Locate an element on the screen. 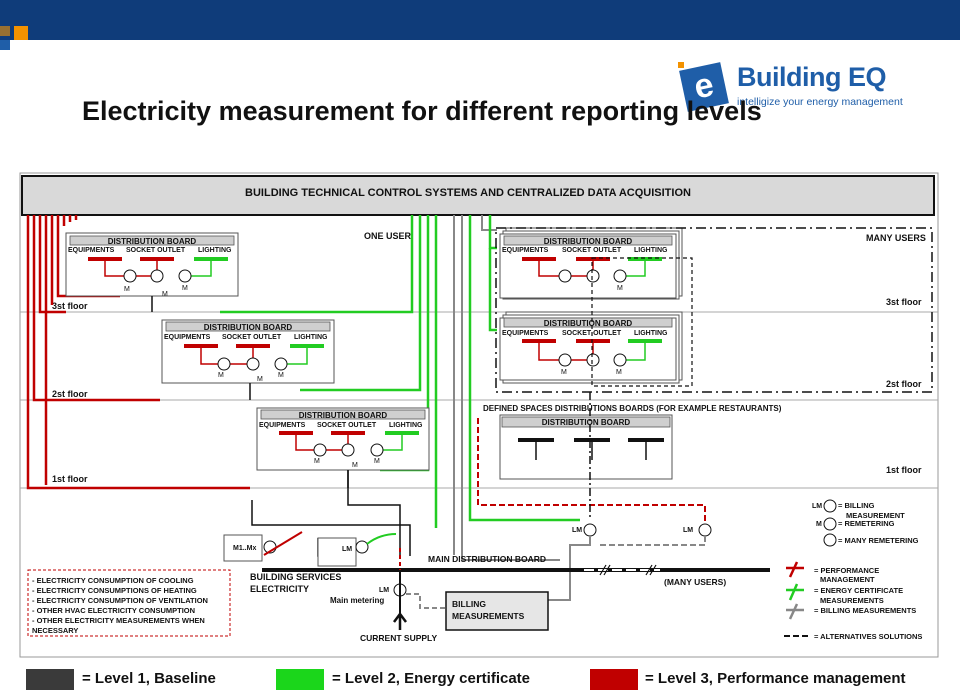 This screenshot has height=697, width=960. floor-label-3: 3st floor is located at coordinates (70, 306).